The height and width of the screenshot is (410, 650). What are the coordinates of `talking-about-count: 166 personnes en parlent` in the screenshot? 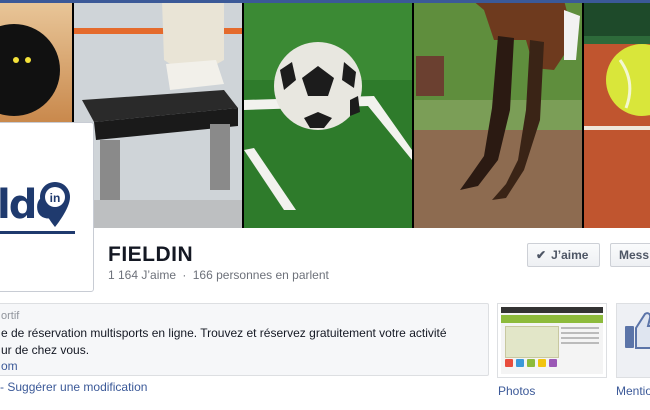 It's located at (261, 275).